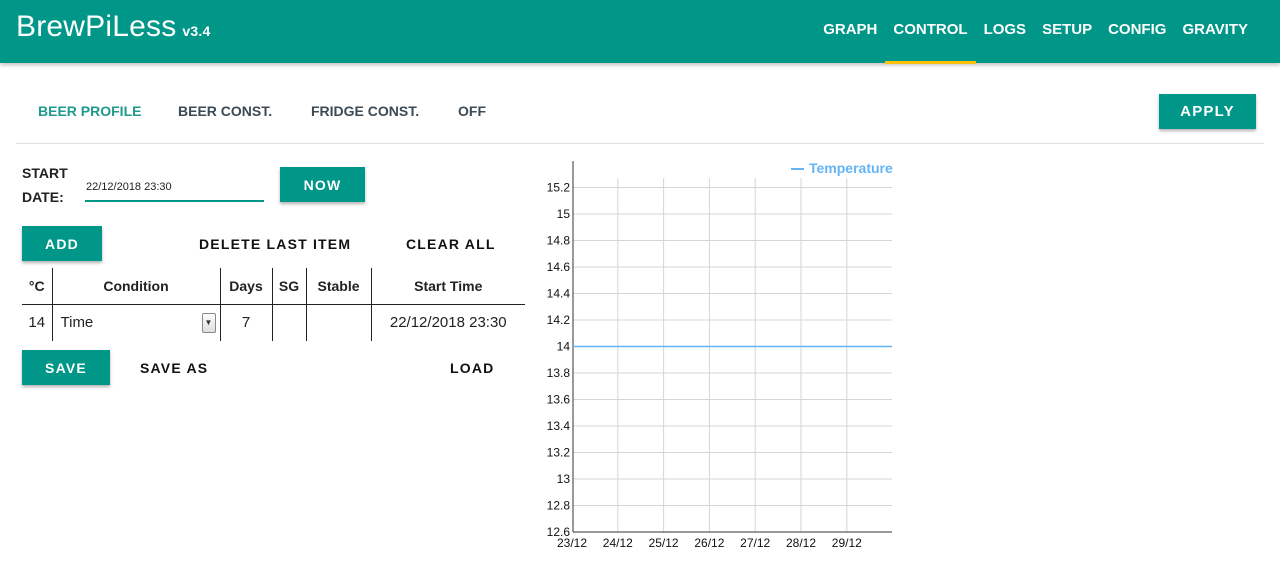 The height and width of the screenshot is (569, 1280). Describe the element at coordinates (559, 294) in the screenshot. I see `y-tick-label: 14.4` at that location.